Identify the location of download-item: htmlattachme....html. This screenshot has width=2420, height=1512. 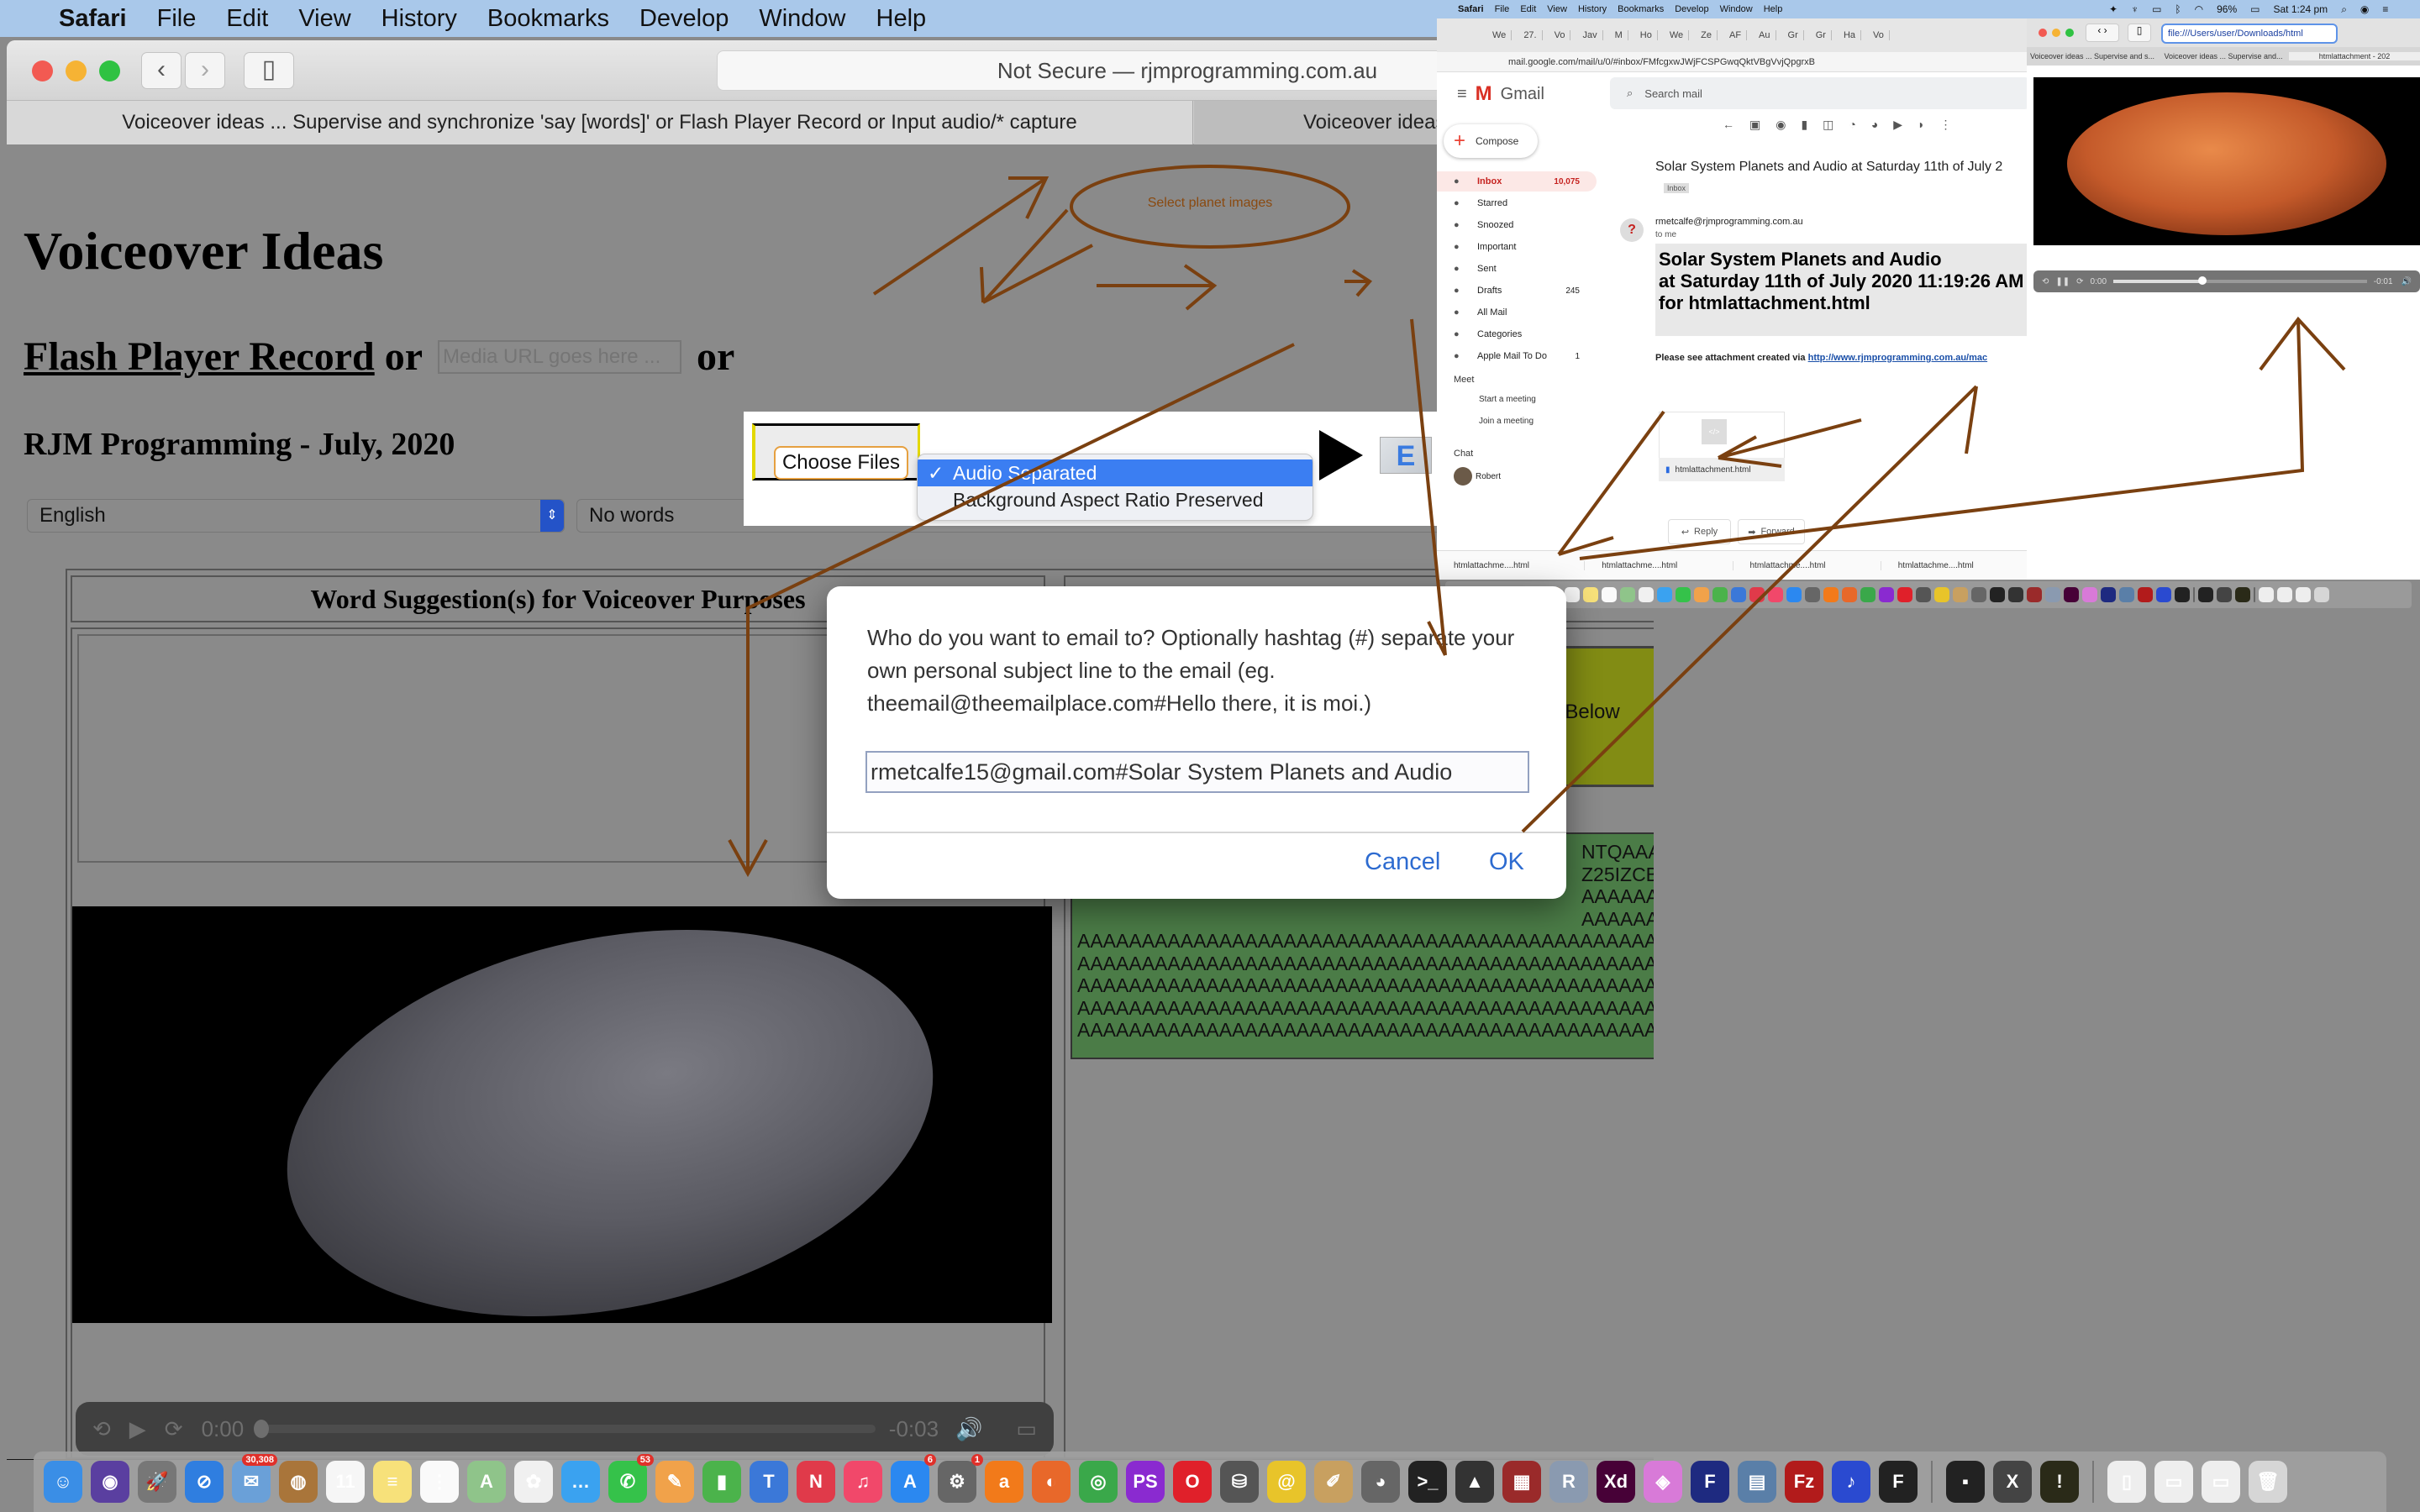
(1807, 565).